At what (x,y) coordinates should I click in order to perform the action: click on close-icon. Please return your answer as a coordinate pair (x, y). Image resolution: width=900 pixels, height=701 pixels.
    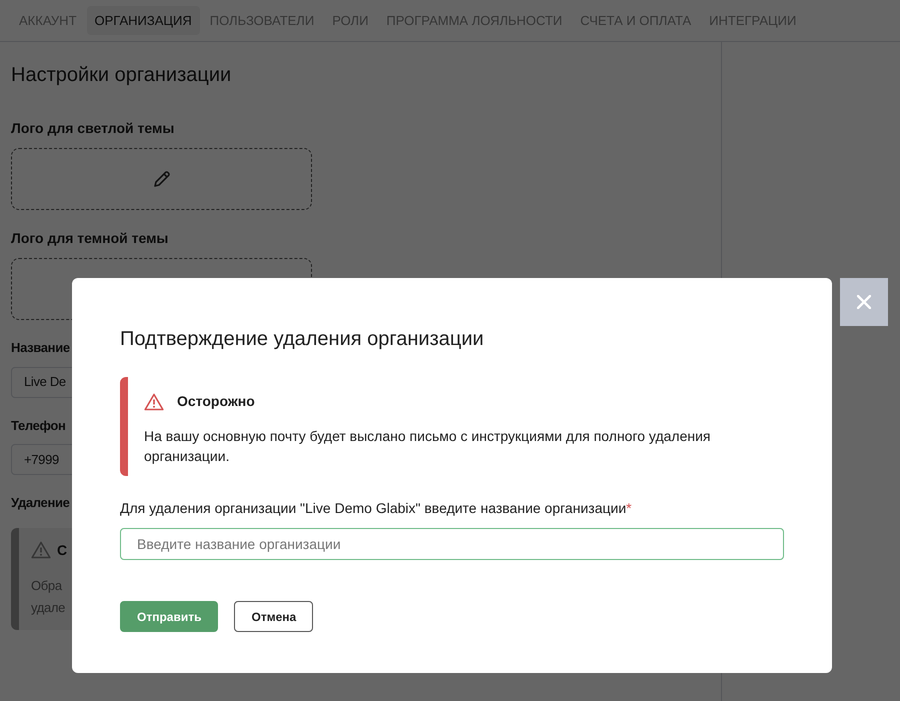
    Looking at the image, I should click on (864, 302).